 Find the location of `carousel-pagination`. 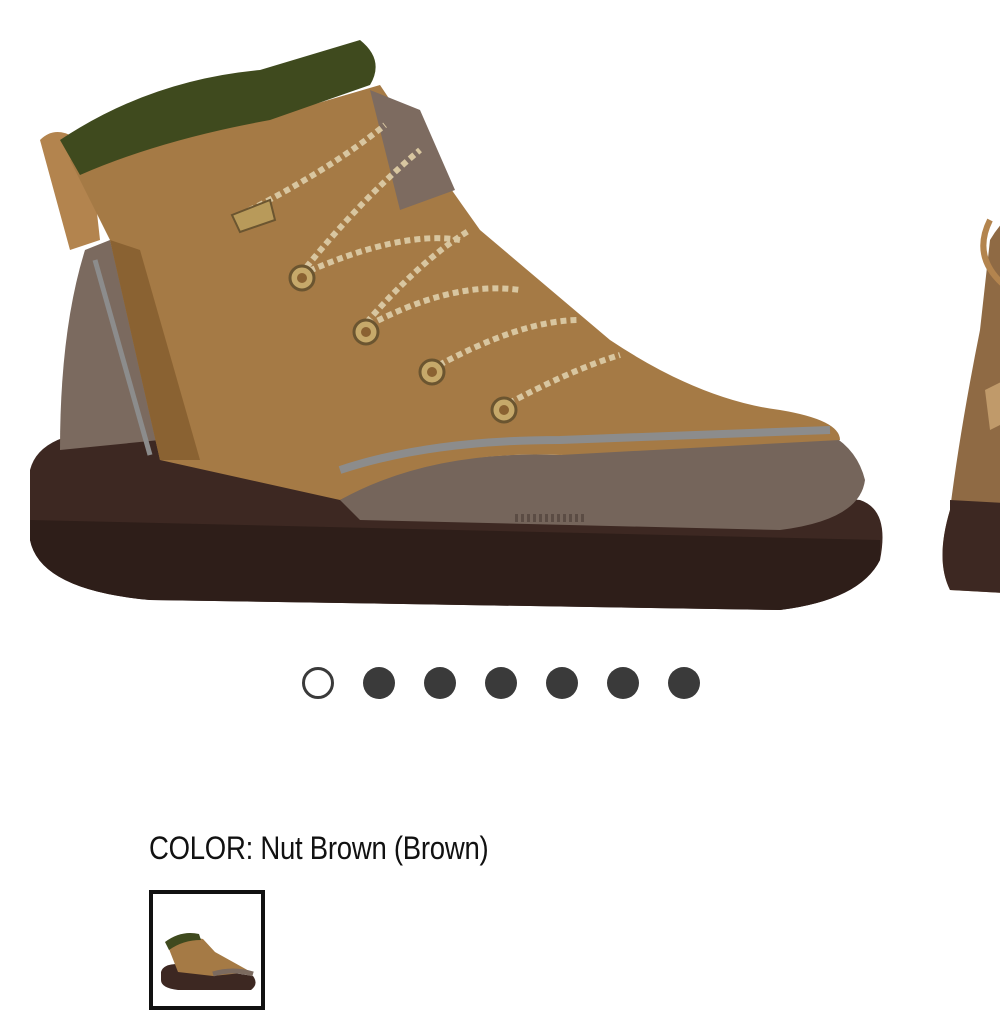

carousel-pagination is located at coordinates (500, 683).